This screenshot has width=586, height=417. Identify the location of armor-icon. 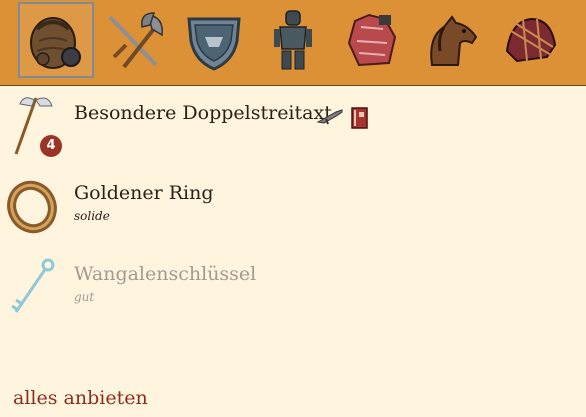
(293, 40).